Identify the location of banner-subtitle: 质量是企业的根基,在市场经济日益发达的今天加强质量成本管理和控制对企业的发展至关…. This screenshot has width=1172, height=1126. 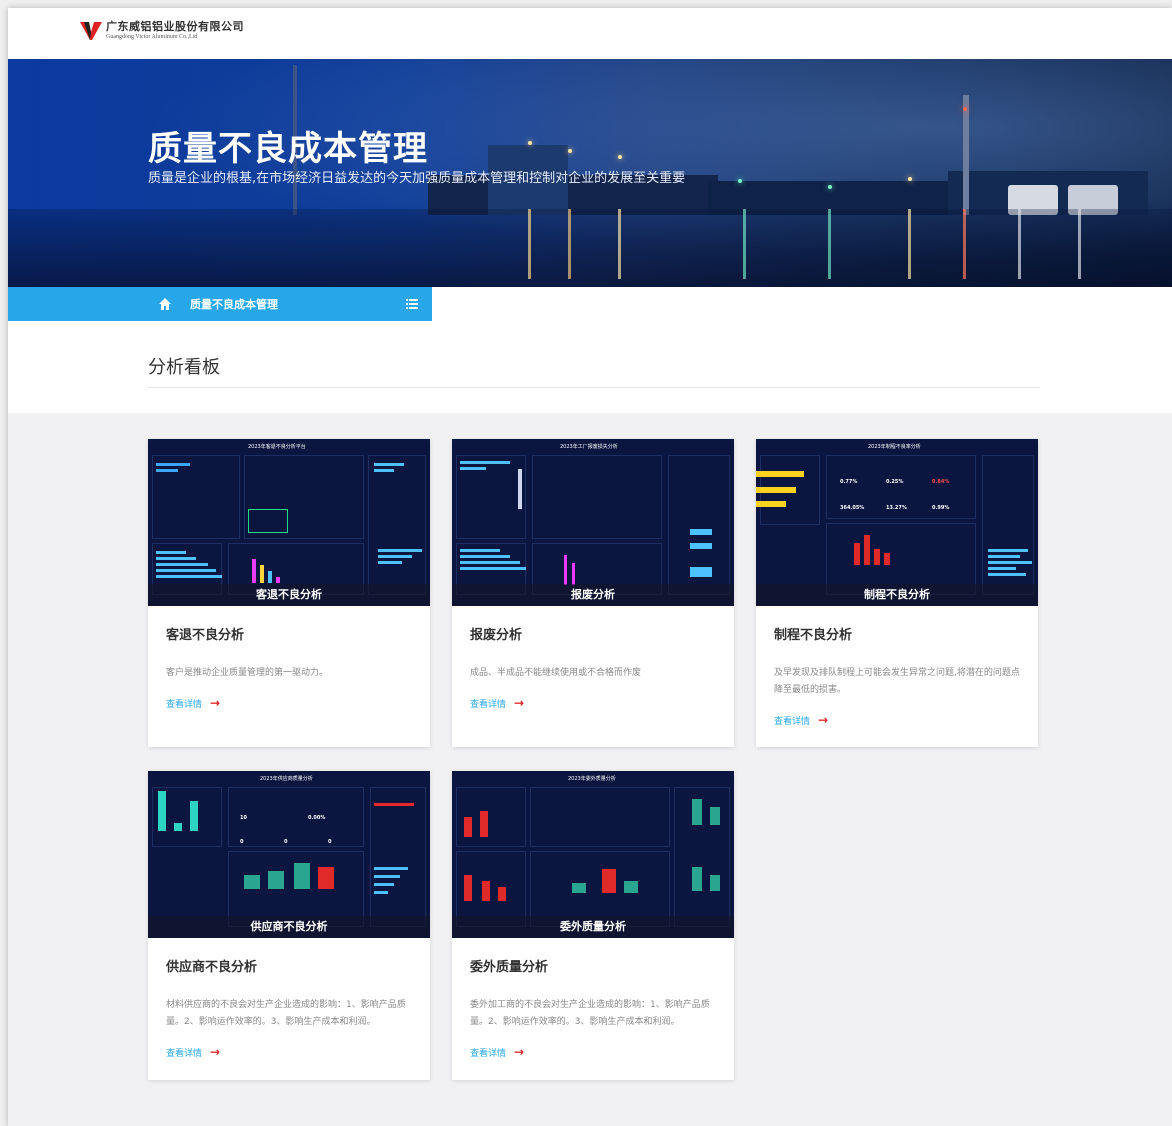
(417, 178).